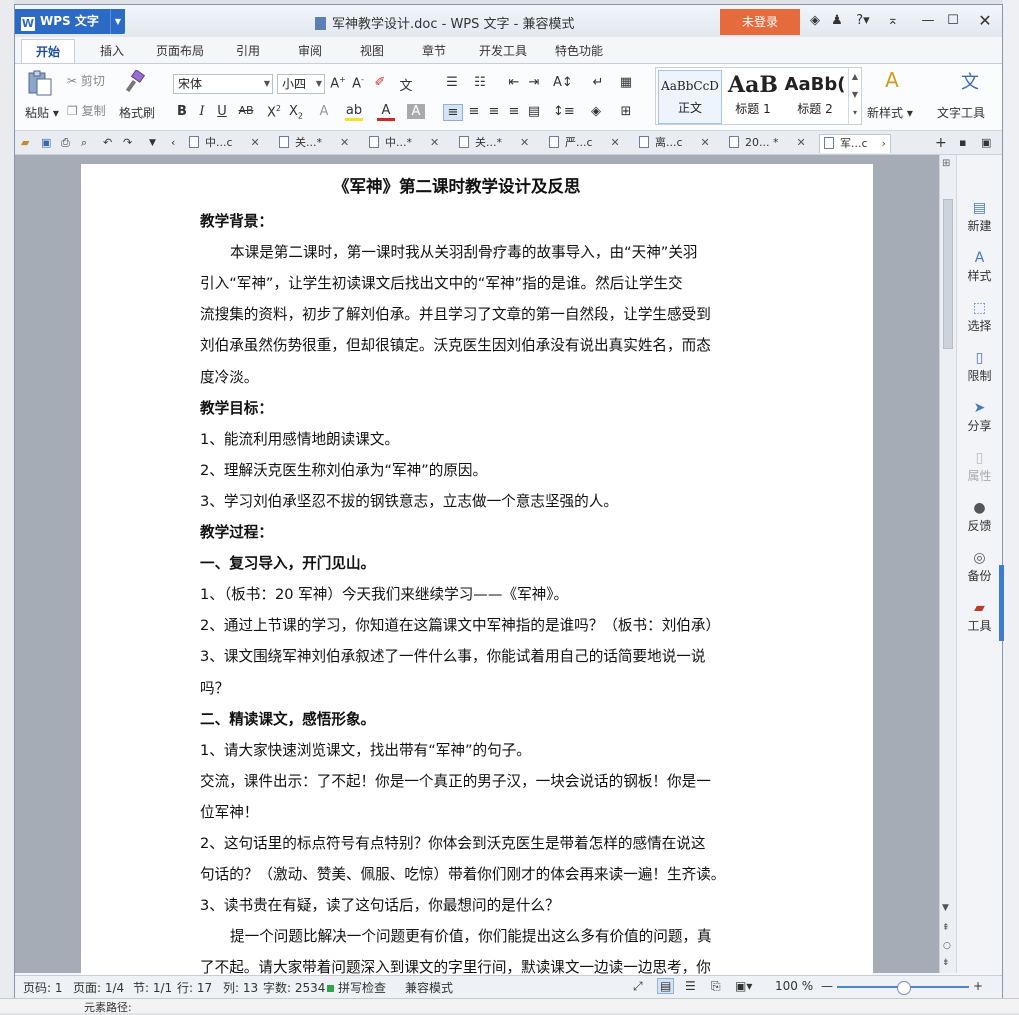 The height and width of the screenshot is (1015, 1019). I want to click on help-icon: ?▾, so click(863, 21).